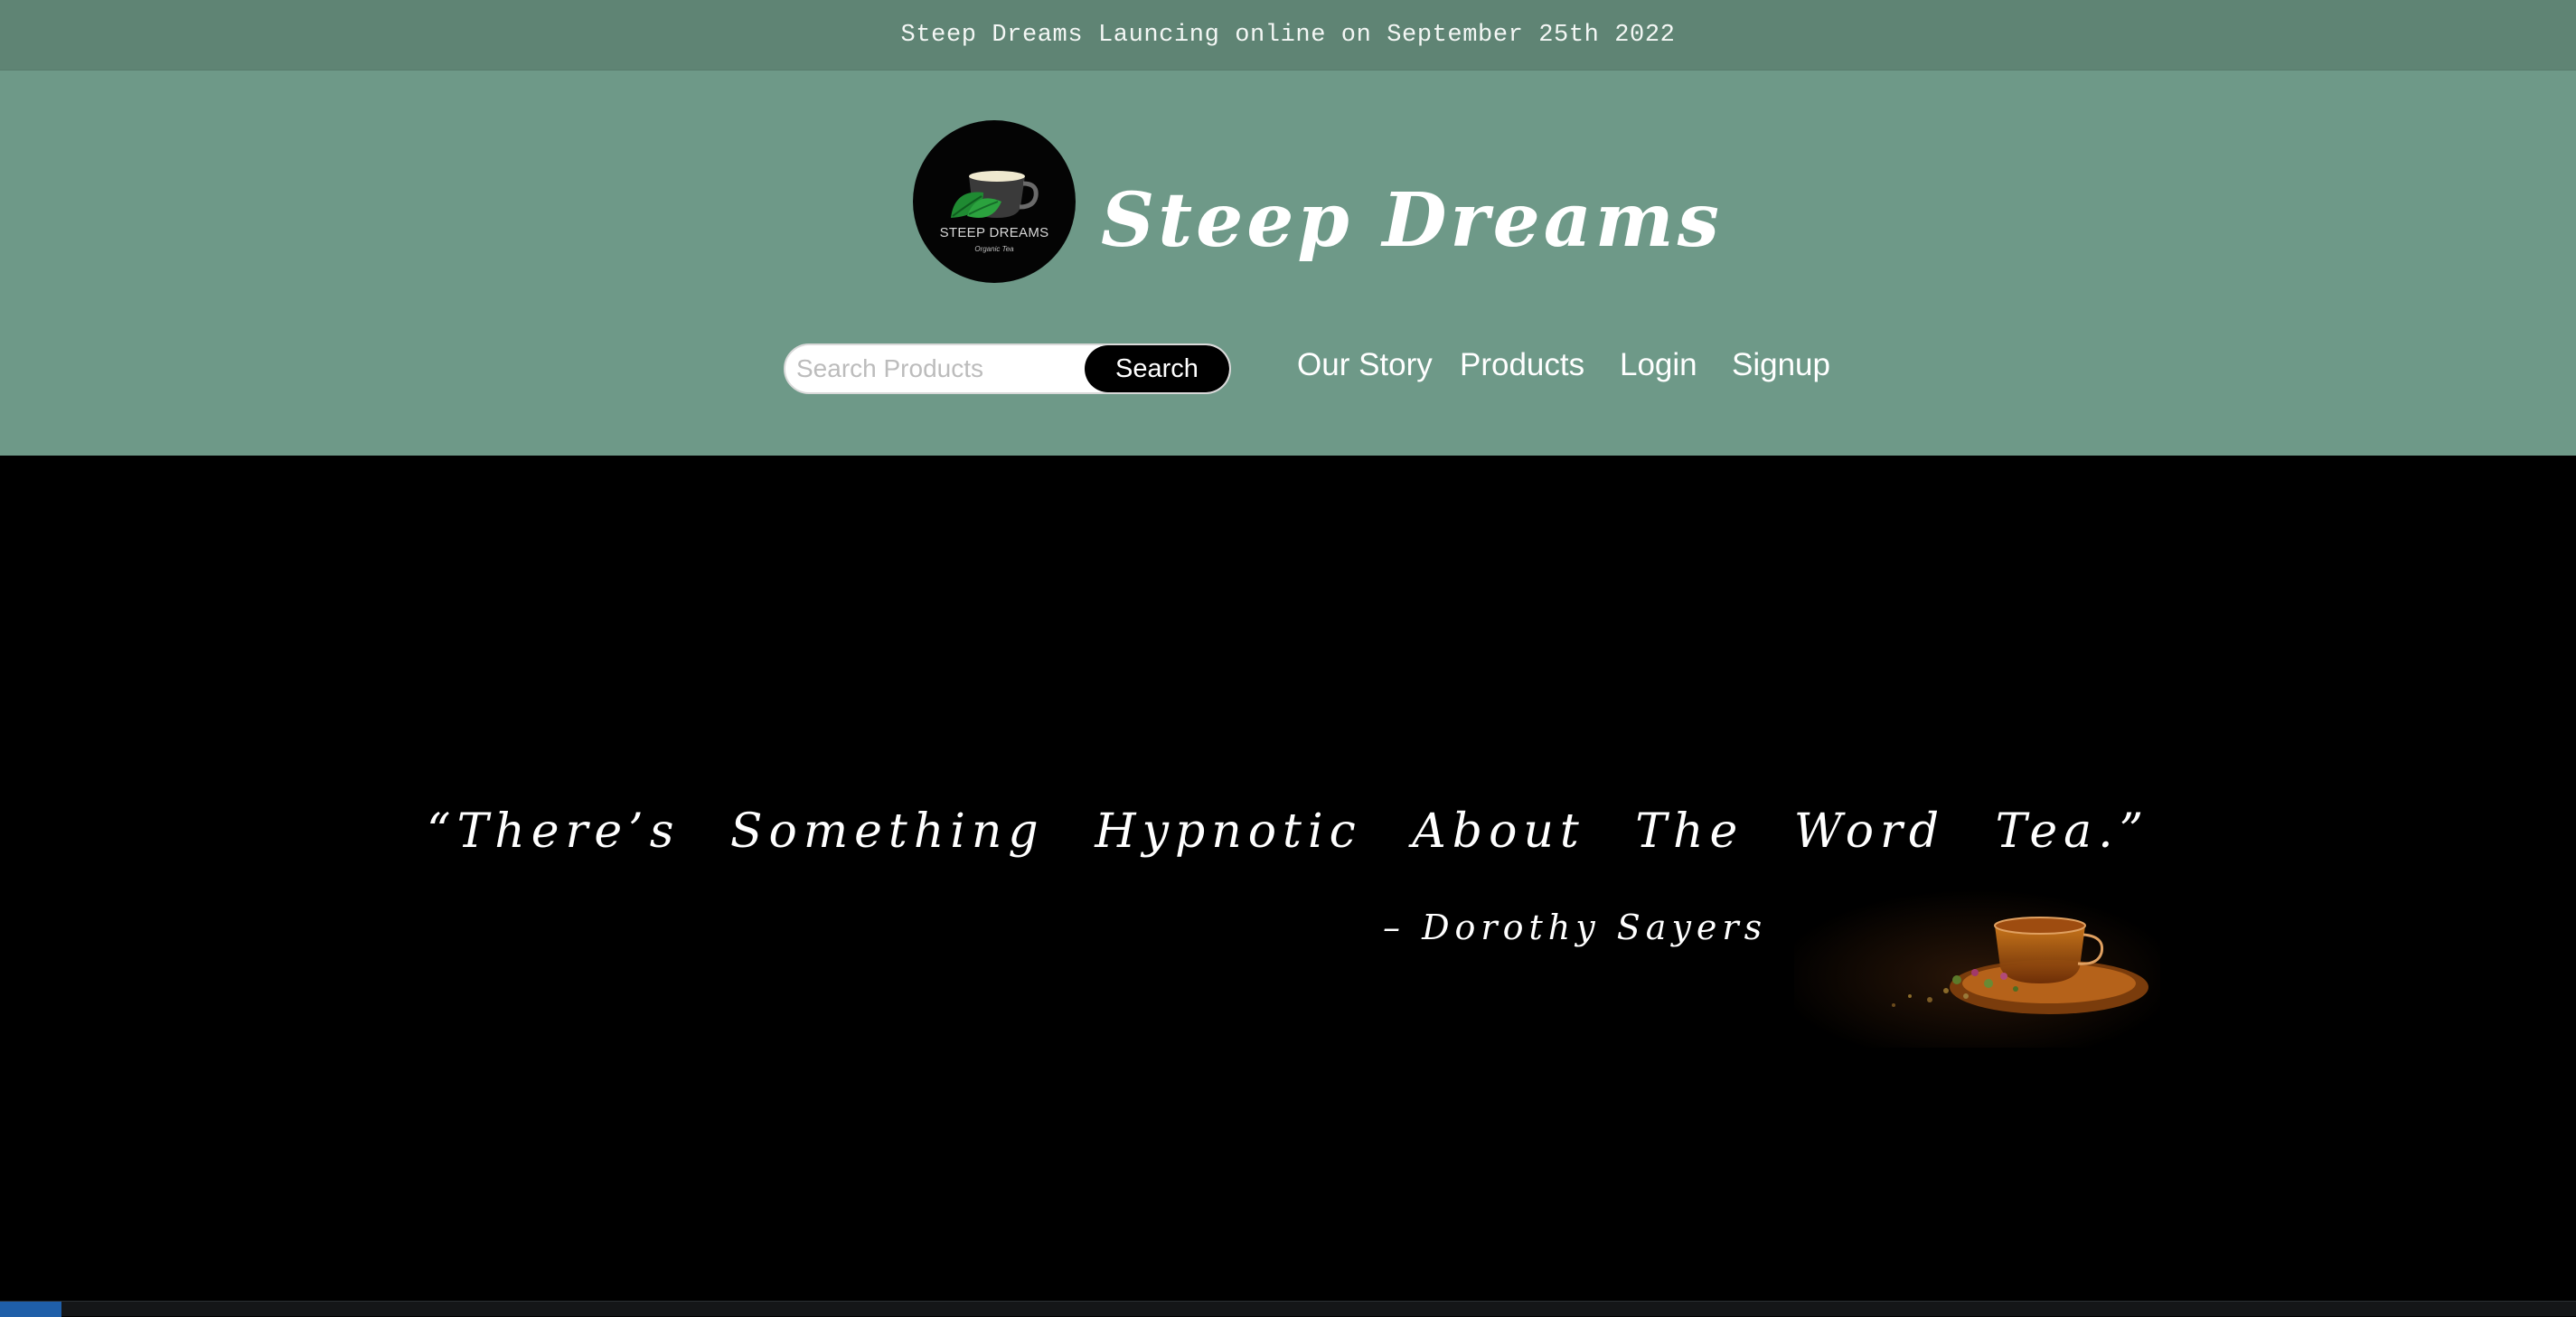 This screenshot has width=2576, height=1317. Describe the element at coordinates (1781, 365) in the screenshot. I see `nav-signup: Signup` at that location.